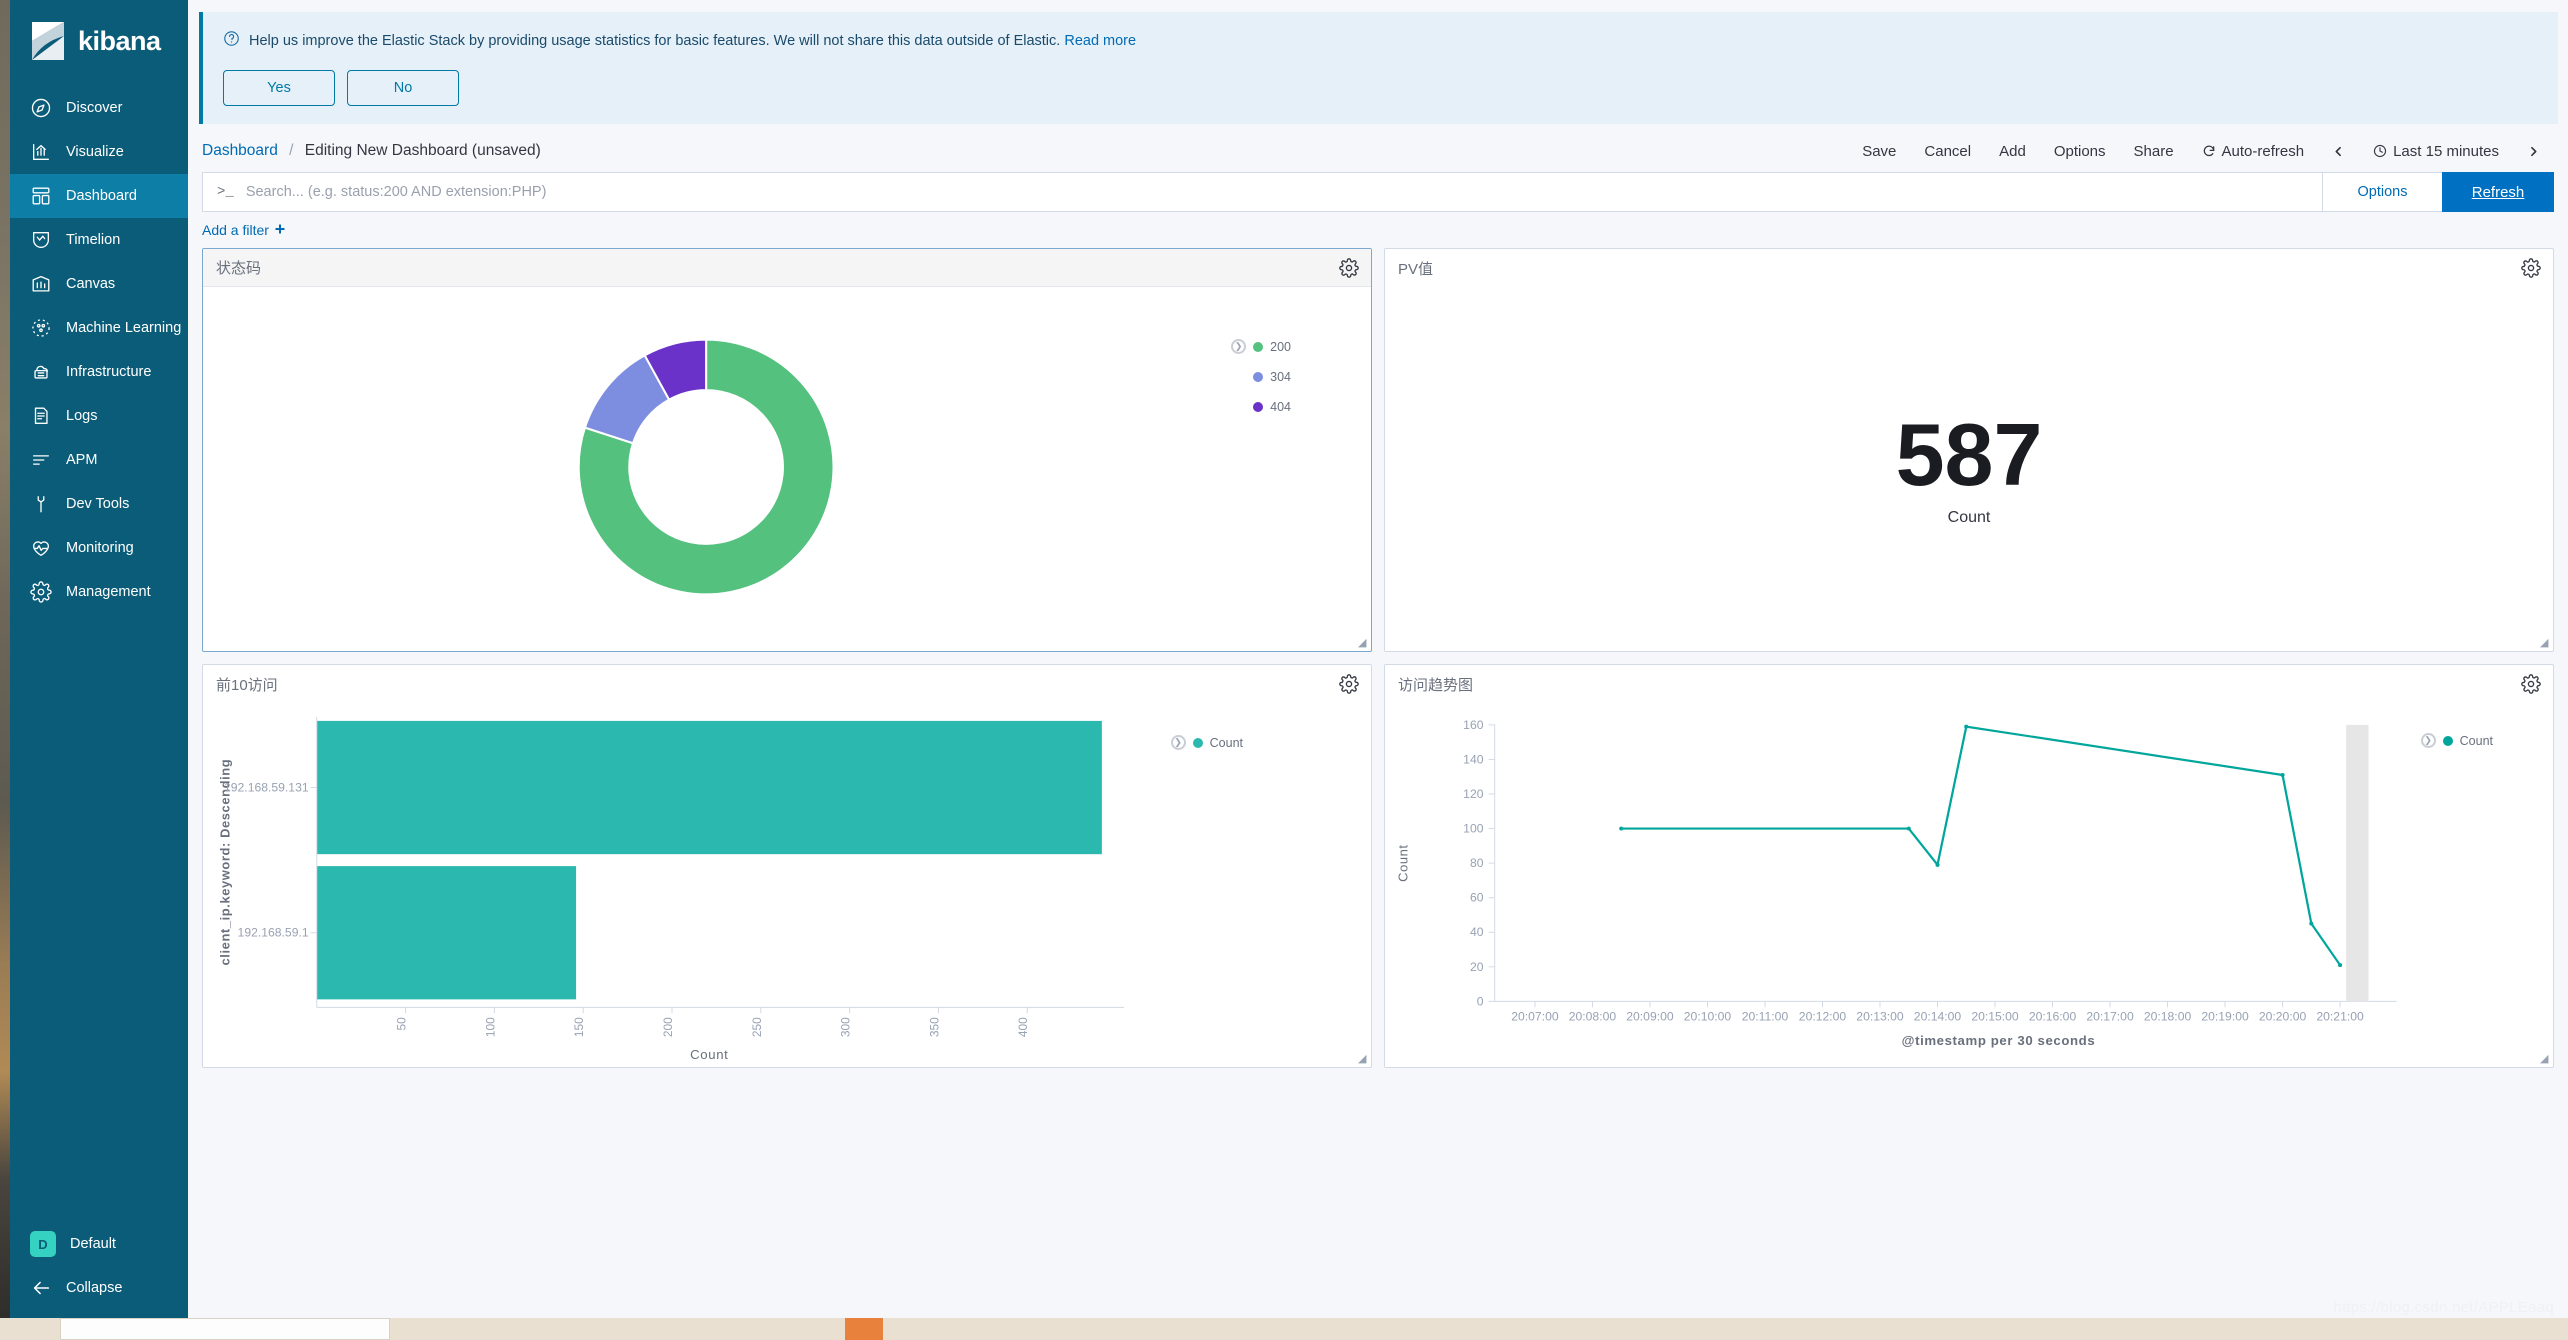 The height and width of the screenshot is (1340, 2568). I want to click on telemetry-read-more-link: Read more, so click(1100, 41).